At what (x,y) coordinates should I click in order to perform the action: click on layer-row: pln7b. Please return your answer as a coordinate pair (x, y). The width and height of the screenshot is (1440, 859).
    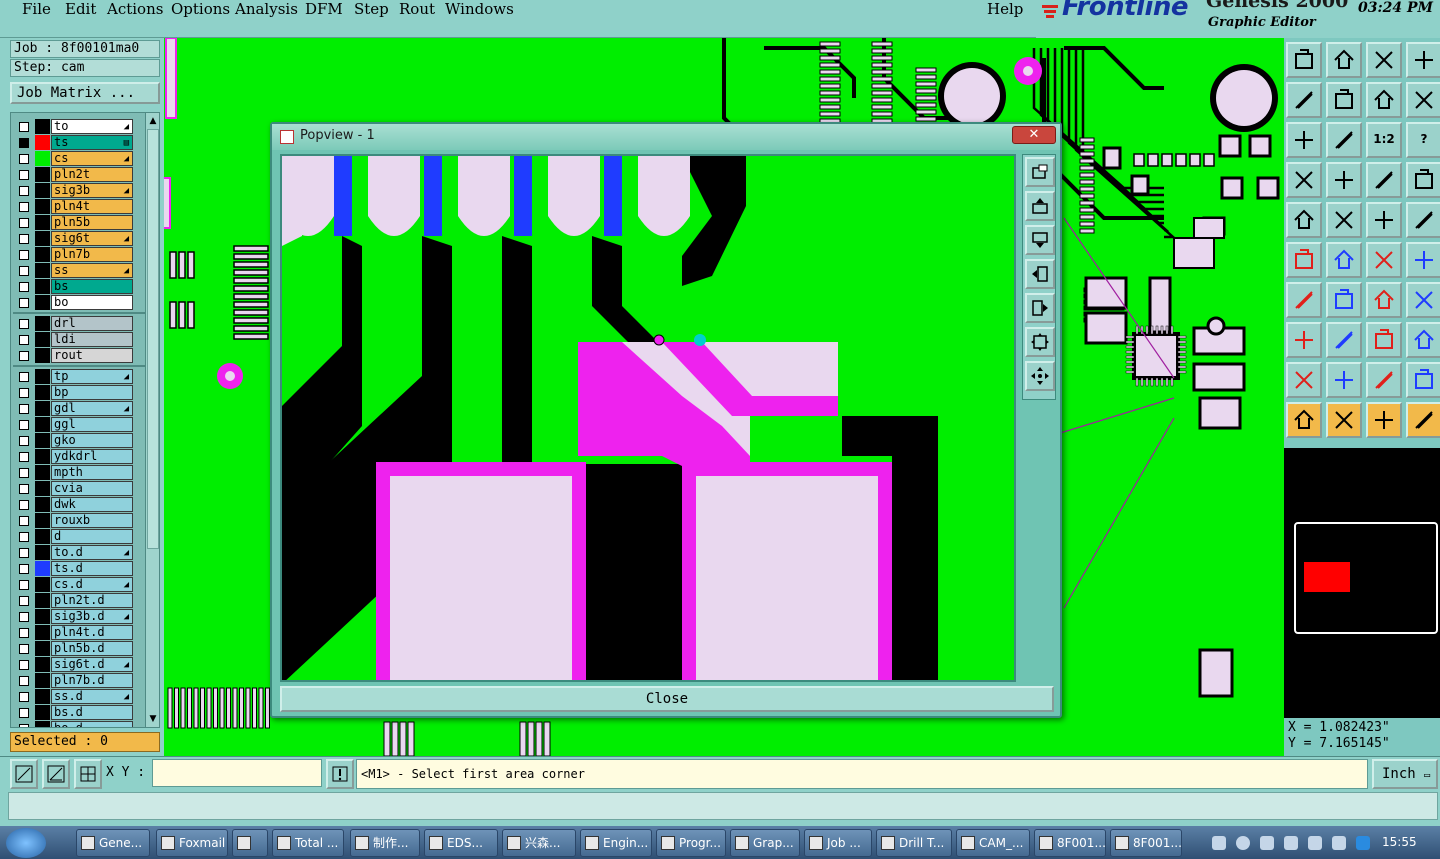
    Looking at the image, I should click on (74, 254).